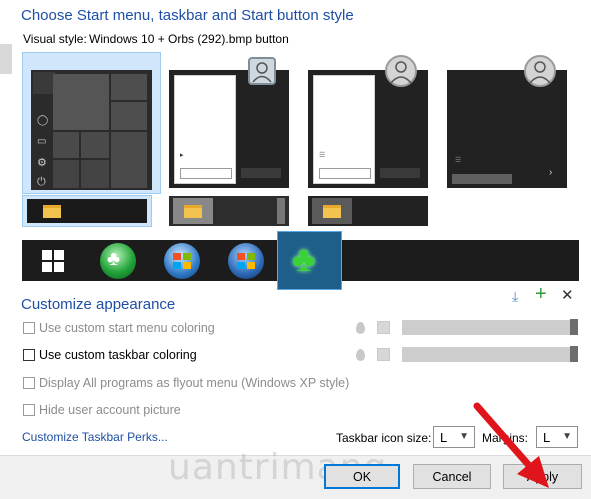 The height and width of the screenshot is (499, 591). Describe the element at coordinates (383, 327) in the screenshot. I see `start-menu-color-swatch` at that location.